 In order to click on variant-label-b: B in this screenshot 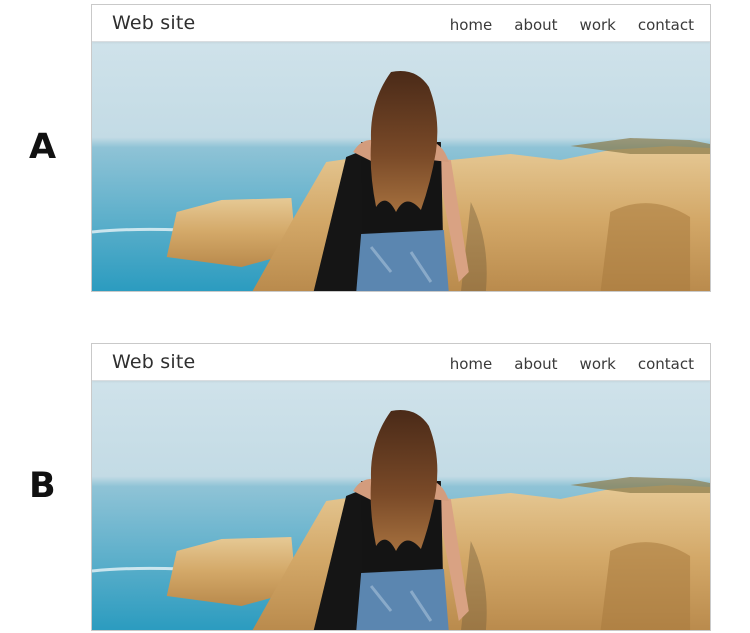, I will do `click(42, 486)`.